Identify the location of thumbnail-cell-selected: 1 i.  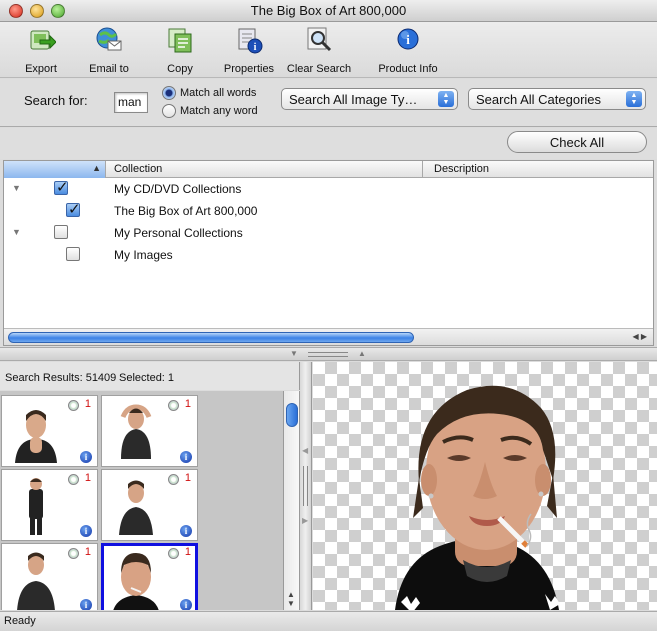
(149, 576).